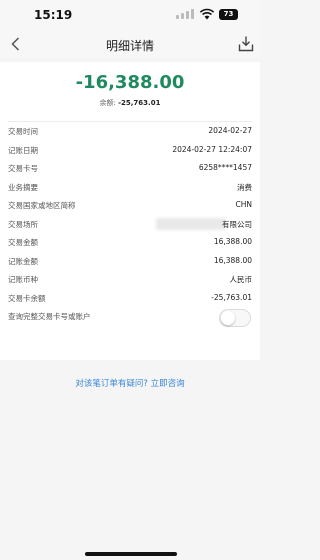 The width and height of the screenshot is (320, 560). What do you see at coordinates (49, 316) in the screenshot?
I see `toggle-label: 查询完整交易卡号或账户` at bounding box center [49, 316].